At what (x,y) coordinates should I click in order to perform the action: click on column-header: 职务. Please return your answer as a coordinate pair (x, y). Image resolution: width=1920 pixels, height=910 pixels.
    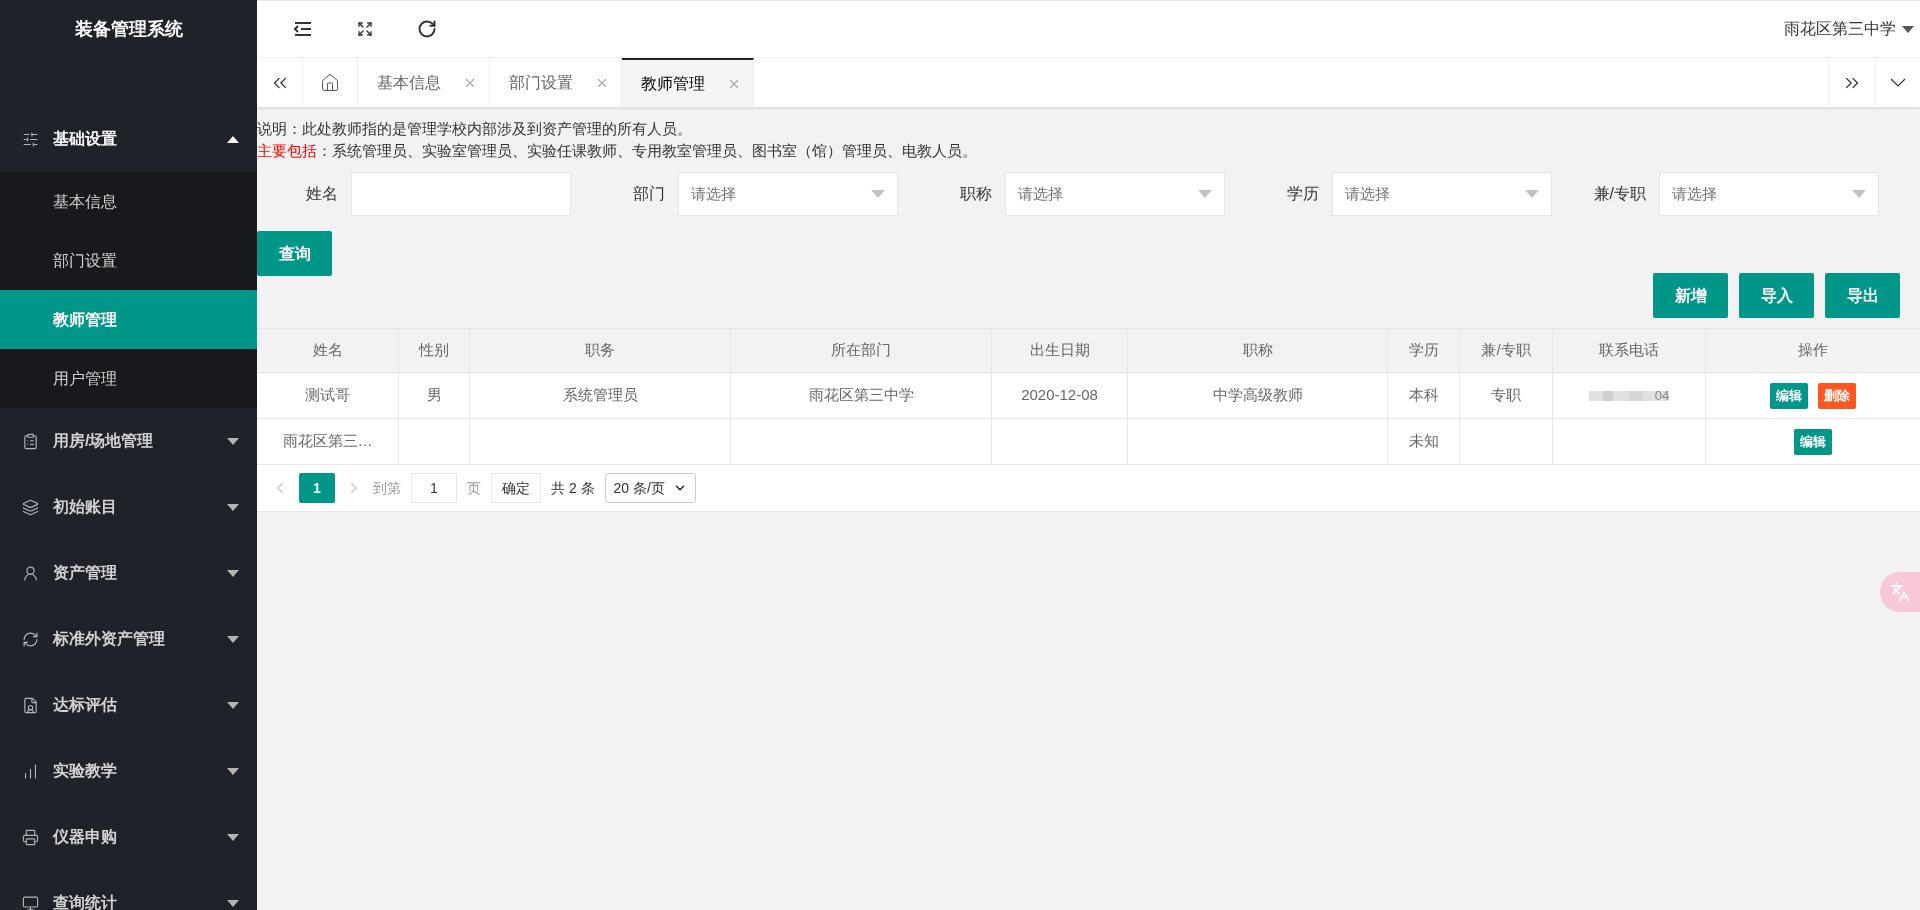
    Looking at the image, I should click on (600, 350).